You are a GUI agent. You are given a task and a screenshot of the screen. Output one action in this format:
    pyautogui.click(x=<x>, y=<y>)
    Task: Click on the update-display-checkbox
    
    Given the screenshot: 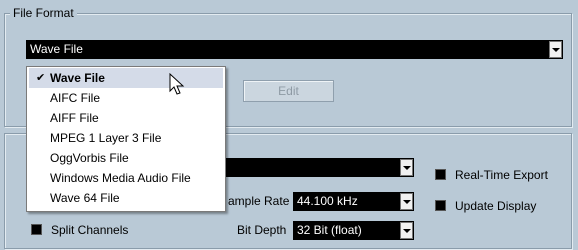 What is the action you would take?
    pyautogui.click(x=440, y=205)
    